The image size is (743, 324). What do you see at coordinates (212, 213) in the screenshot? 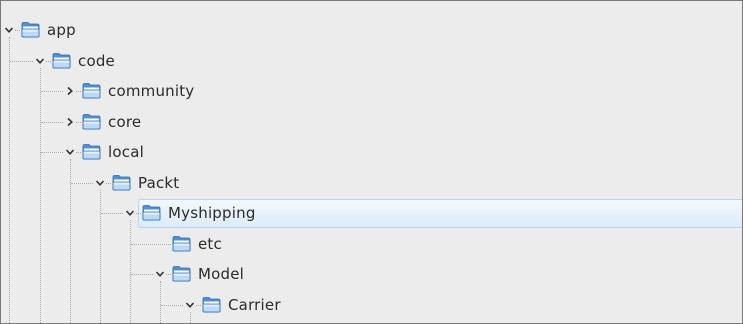
I see `tree-node-label: Myshipping` at bounding box center [212, 213].